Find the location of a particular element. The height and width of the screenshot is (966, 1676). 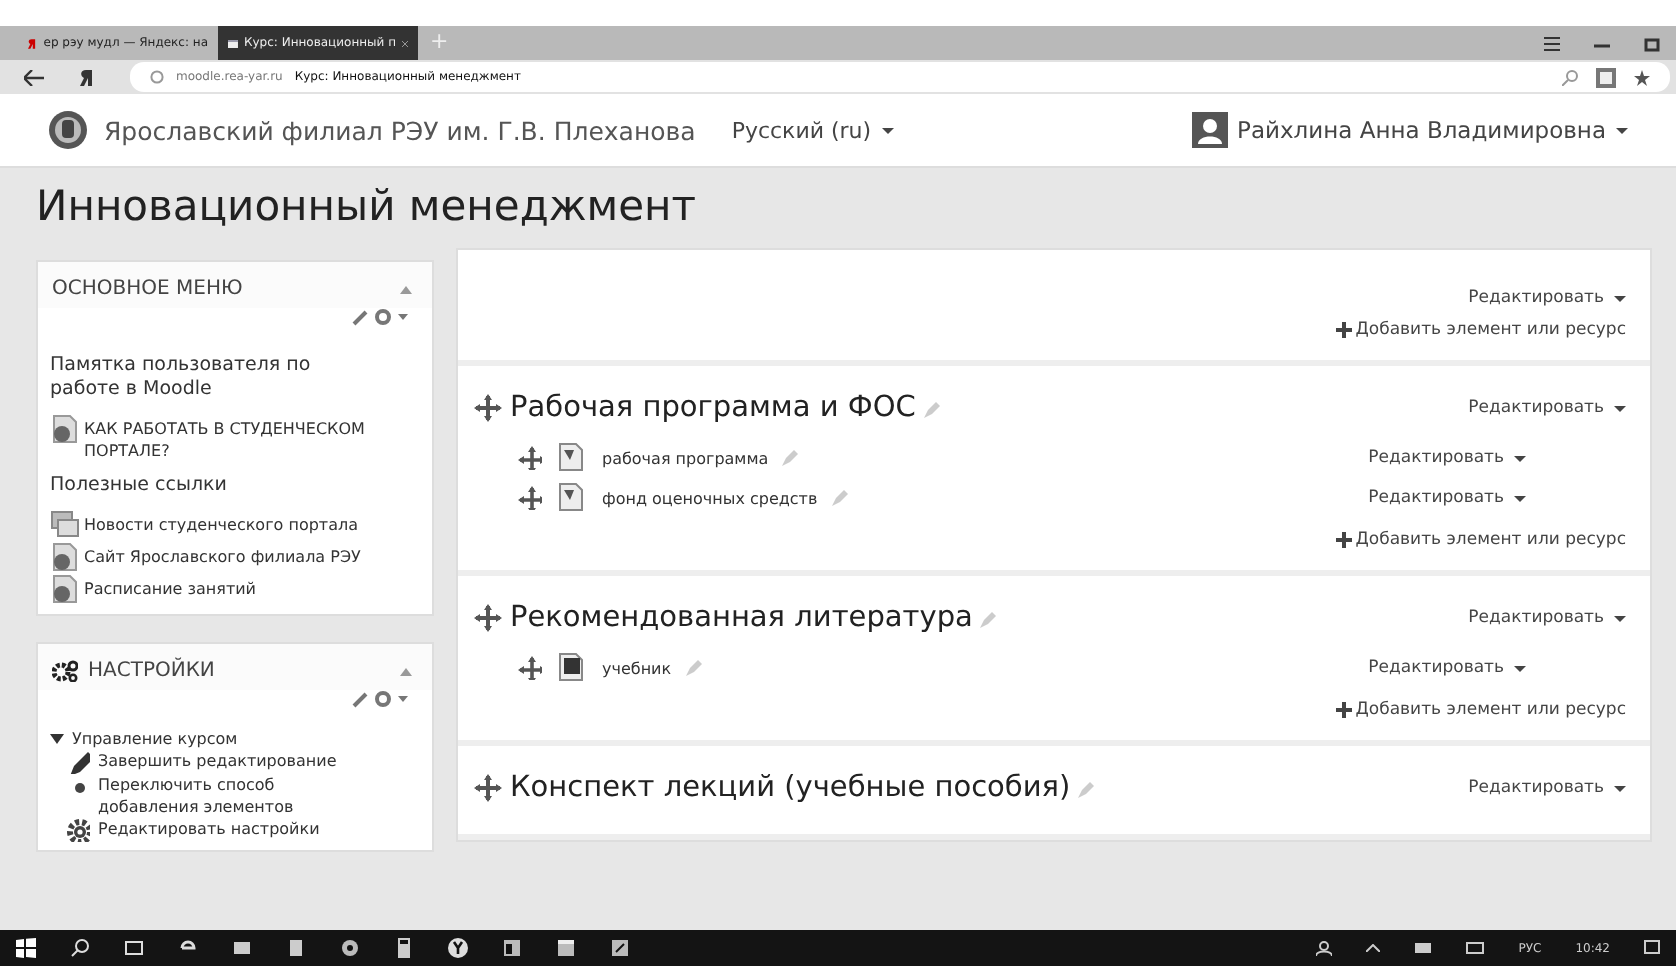

tree-item: Переключить способ добавления элементов is located at coordinates (235, 796).